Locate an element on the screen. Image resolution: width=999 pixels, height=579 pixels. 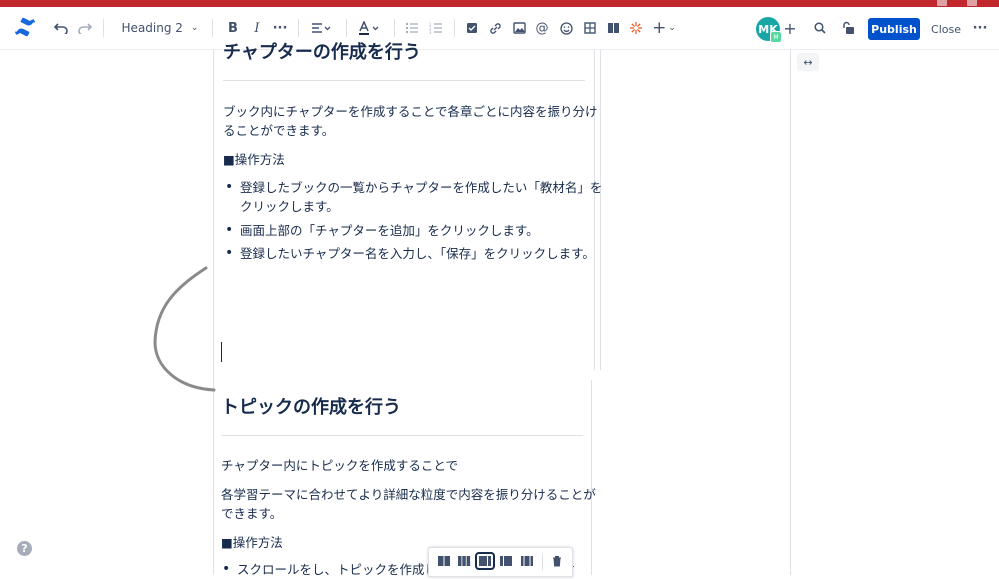
left-sidebar-layout-icon is located at coordinates (506, 561).